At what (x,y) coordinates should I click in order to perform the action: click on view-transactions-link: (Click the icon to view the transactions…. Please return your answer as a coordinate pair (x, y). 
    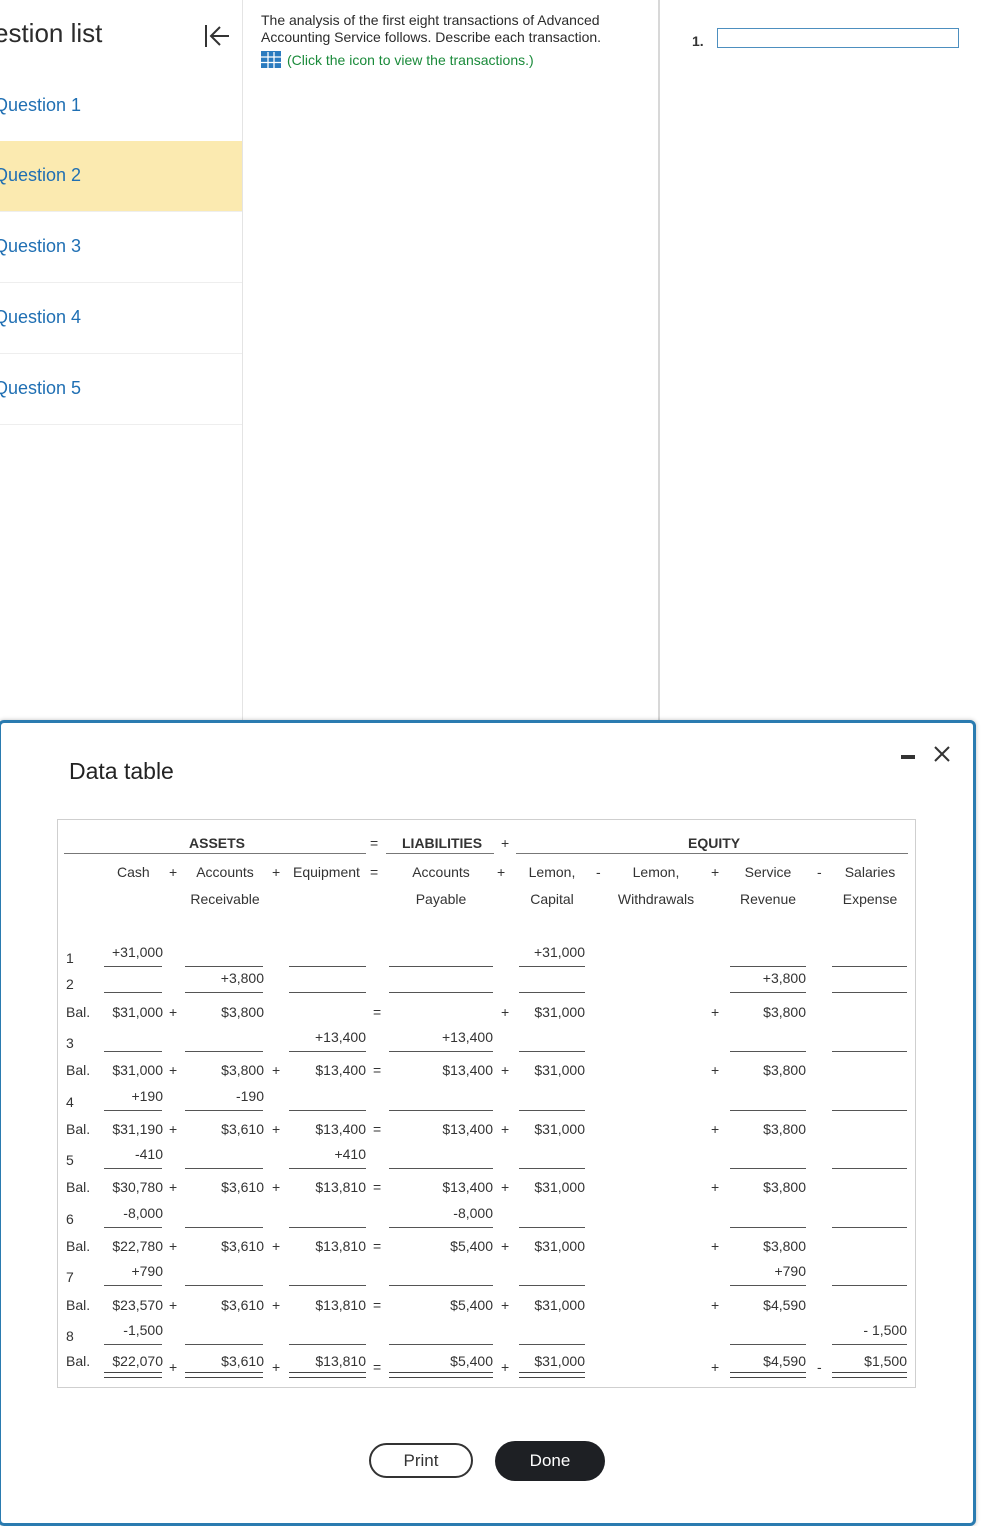
    Looking at the image, I should click on (397, 59).